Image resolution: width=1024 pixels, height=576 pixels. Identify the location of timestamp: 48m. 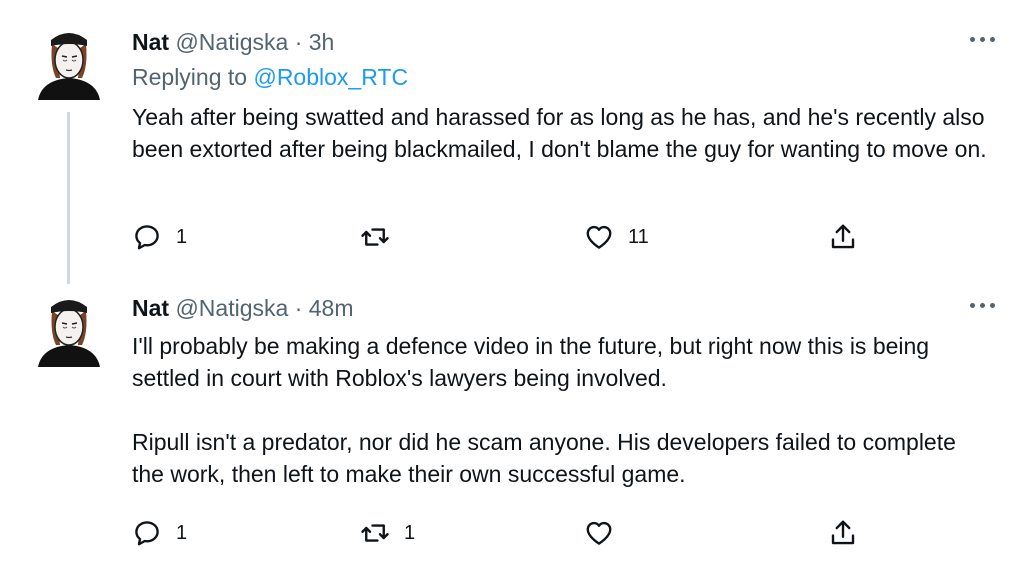
(331, 308).